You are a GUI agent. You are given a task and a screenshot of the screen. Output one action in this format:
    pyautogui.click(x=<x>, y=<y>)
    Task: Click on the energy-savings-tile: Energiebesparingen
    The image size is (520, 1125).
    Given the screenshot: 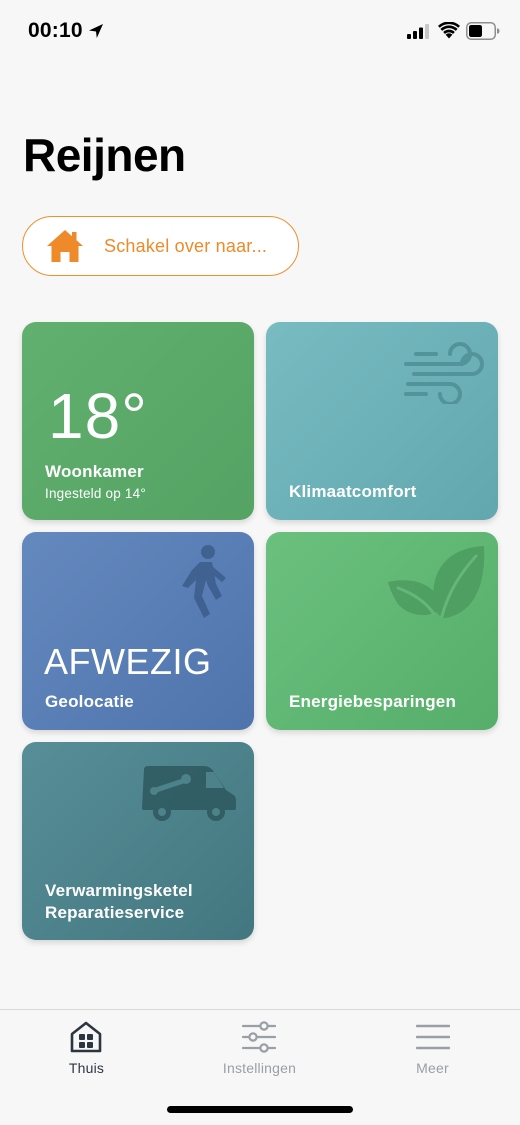 What is the action you would take?
    pyautogui.click(x=382, y=631)
    